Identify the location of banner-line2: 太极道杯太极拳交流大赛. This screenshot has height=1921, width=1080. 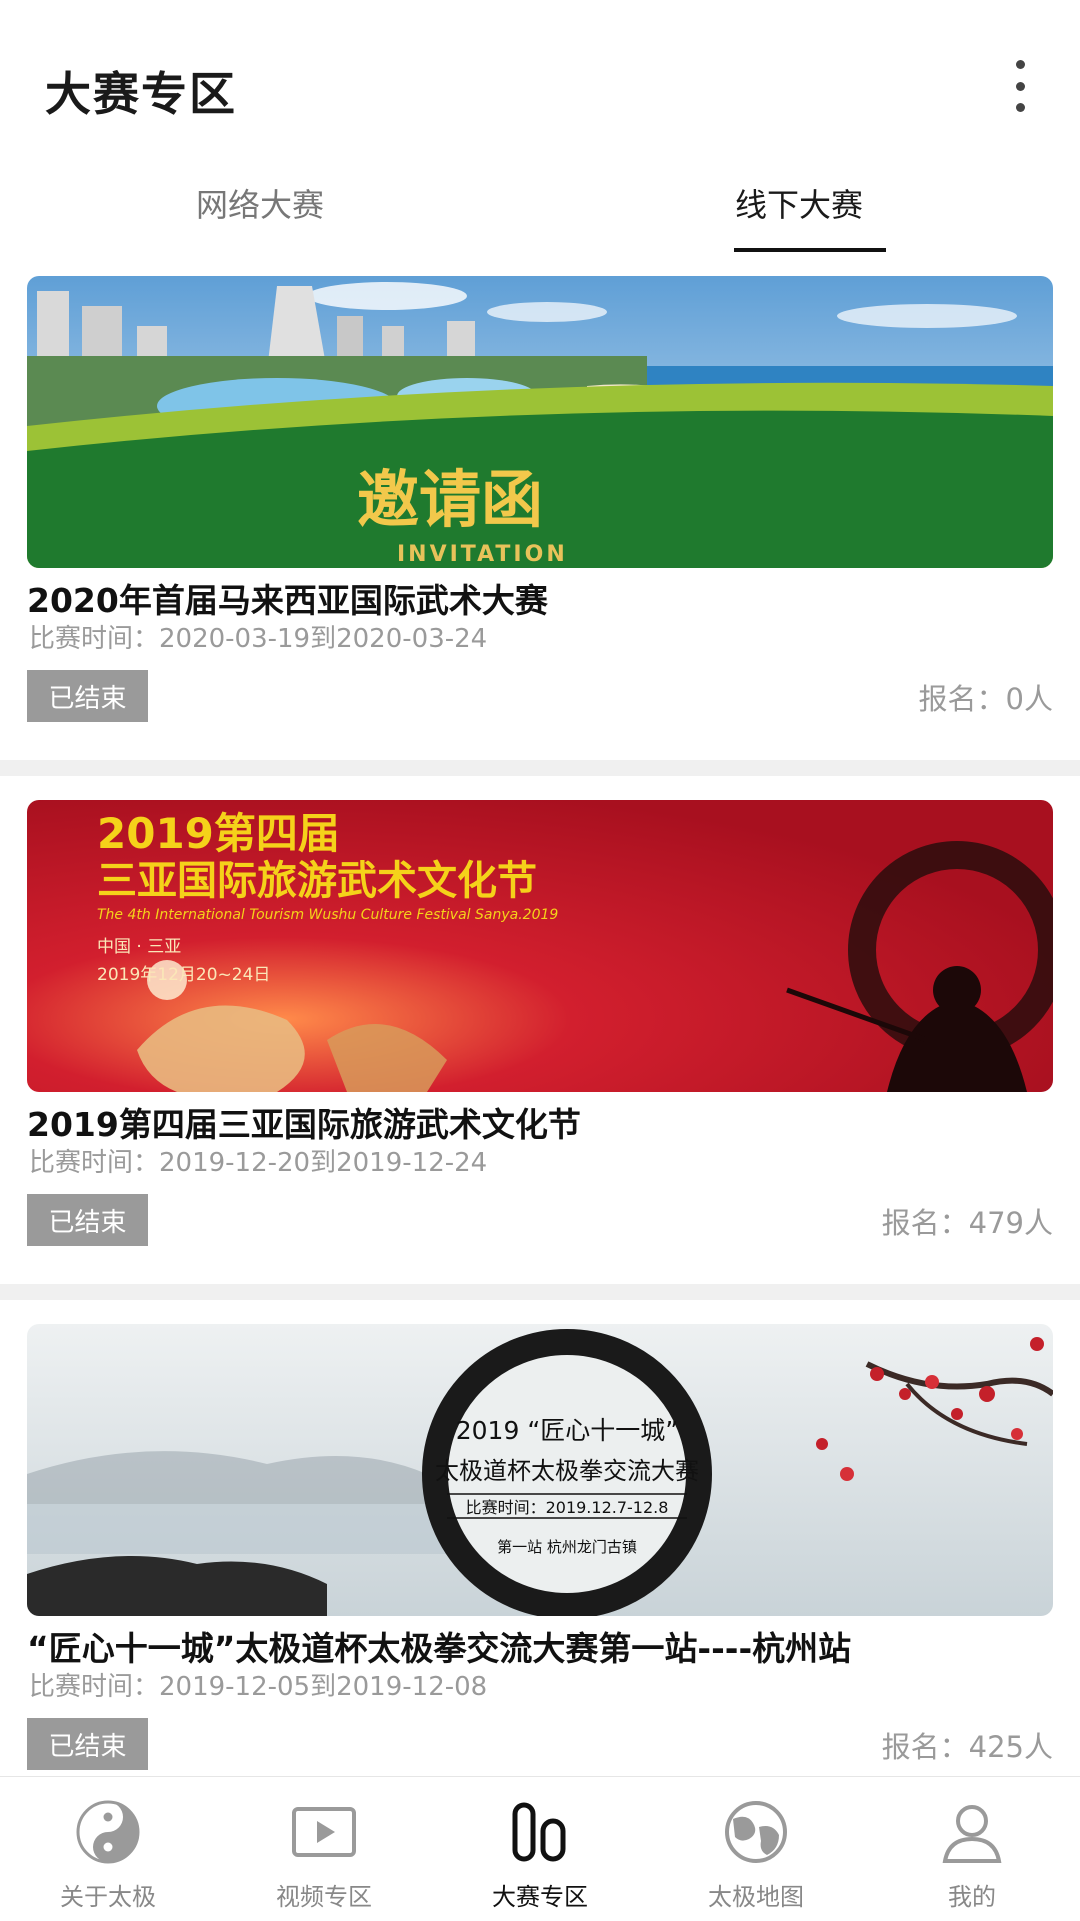
(567, 1471).